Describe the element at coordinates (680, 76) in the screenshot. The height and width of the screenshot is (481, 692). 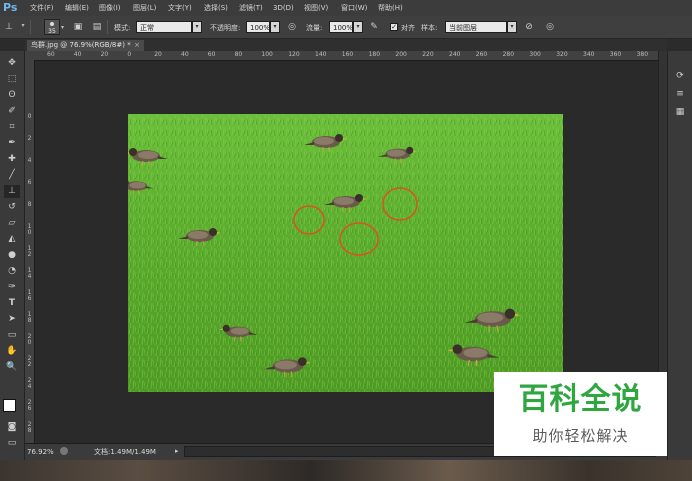
I see `history-panel-icon: ⟳` at that location.